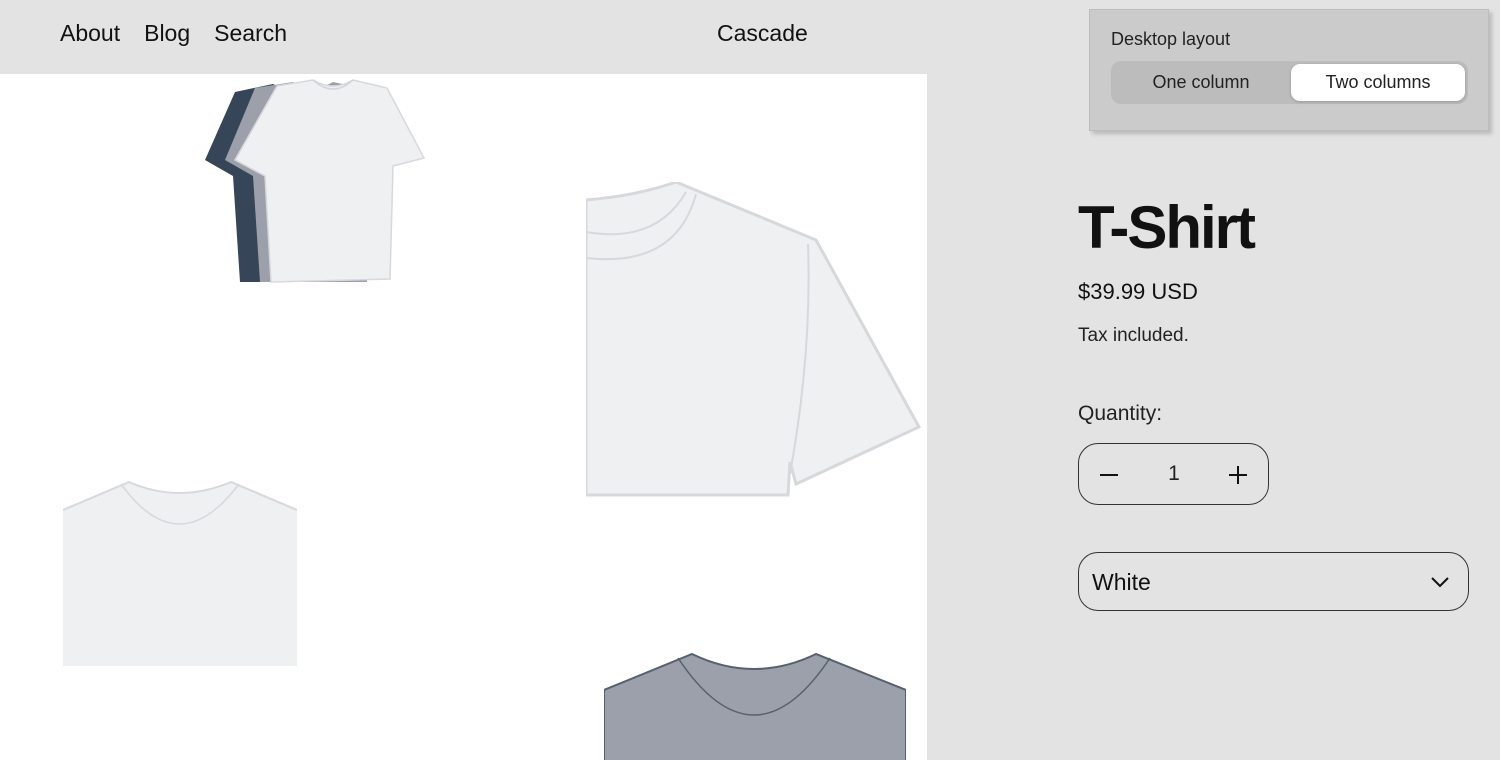 The width and height of the screenshot is (1500, 760). I want to click on variant-select: White, so click(1273, 581).